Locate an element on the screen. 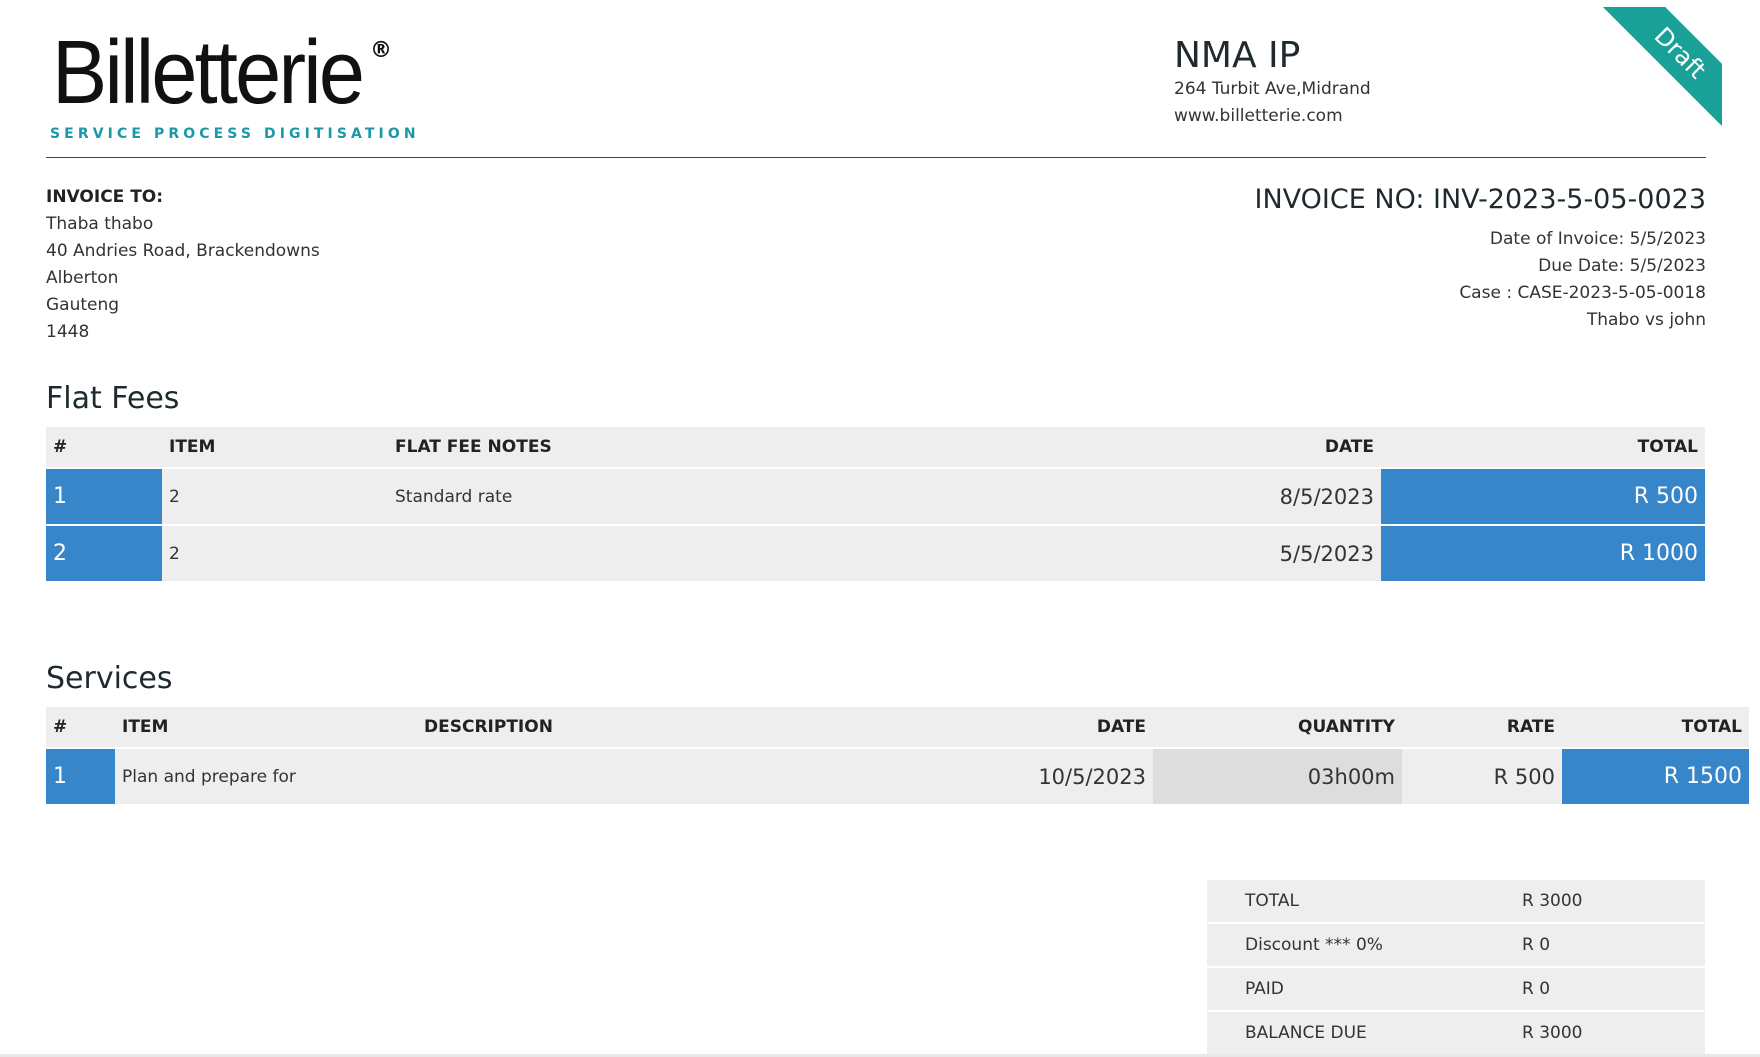  column-header-rate: RATE is located at coordinates (1482, 728).